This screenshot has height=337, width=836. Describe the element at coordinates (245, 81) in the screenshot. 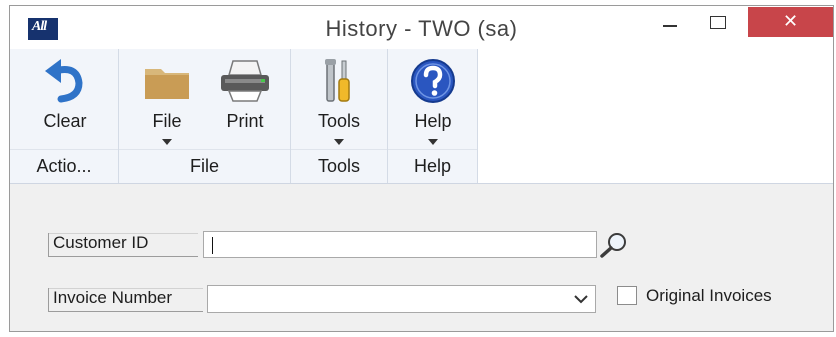

I see `printer-icon` at that location.